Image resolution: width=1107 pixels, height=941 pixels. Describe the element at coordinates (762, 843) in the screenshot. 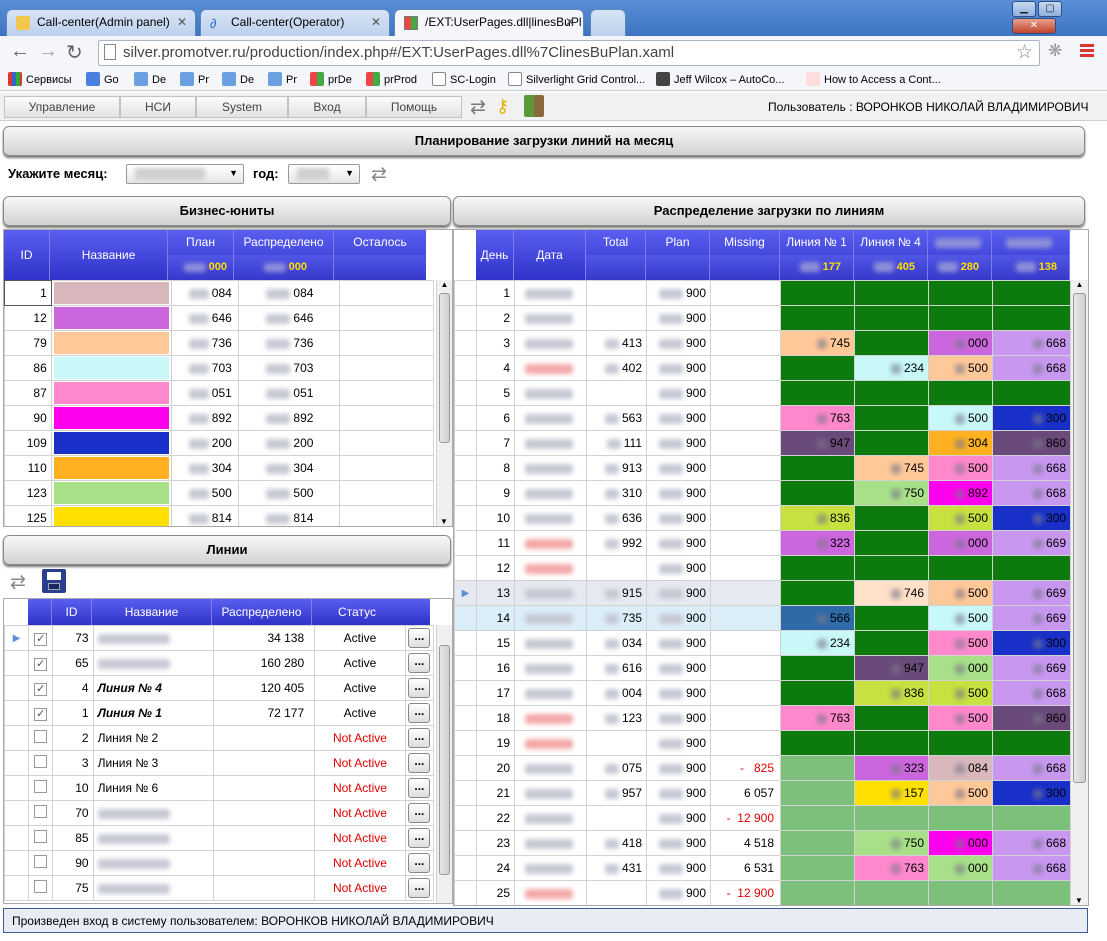

I see `table-row: 23 418 900 4 518 750 000 668` at that location.